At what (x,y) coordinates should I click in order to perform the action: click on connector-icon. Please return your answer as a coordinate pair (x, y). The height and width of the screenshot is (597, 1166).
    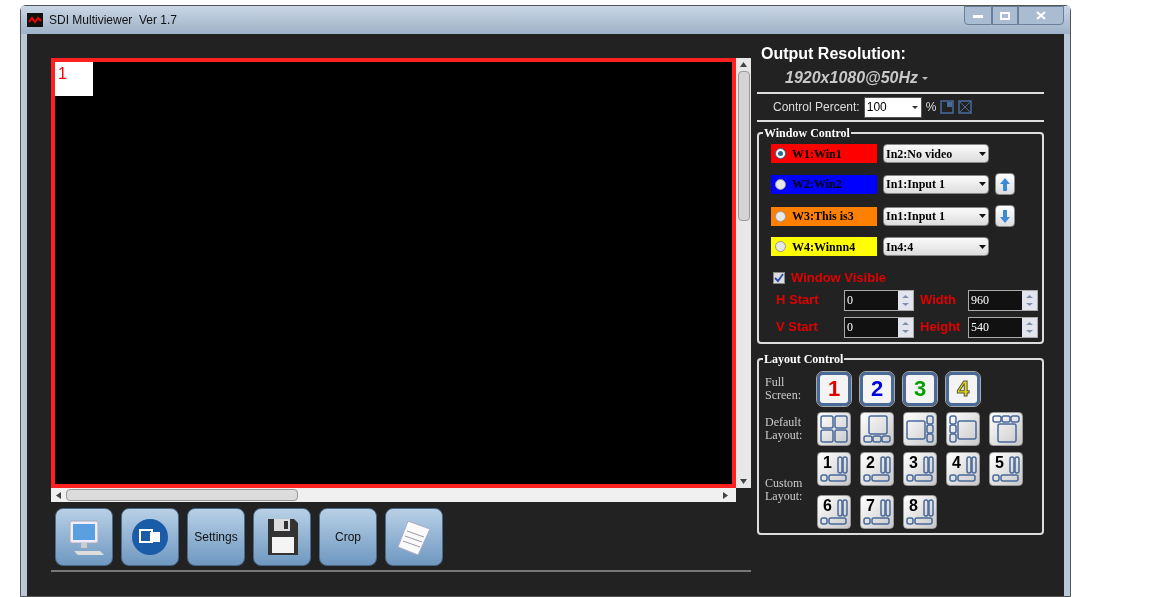
    Looking at the image, I should click on (150, 537).